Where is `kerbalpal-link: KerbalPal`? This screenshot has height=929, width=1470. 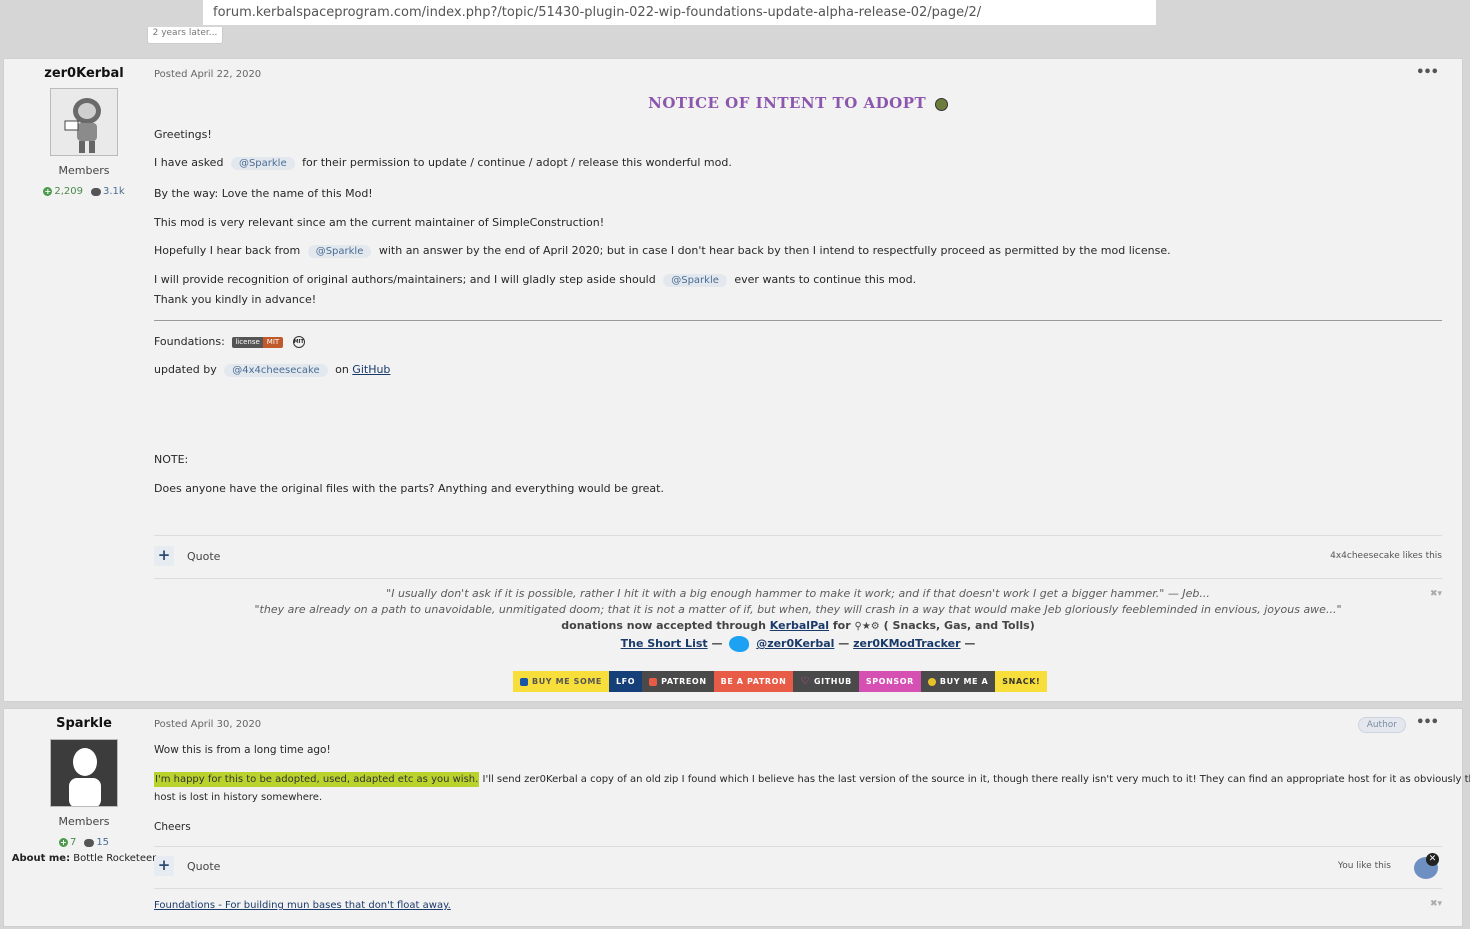
kerbalpal-link: KerbalPal is located at coordinates (799, 625).